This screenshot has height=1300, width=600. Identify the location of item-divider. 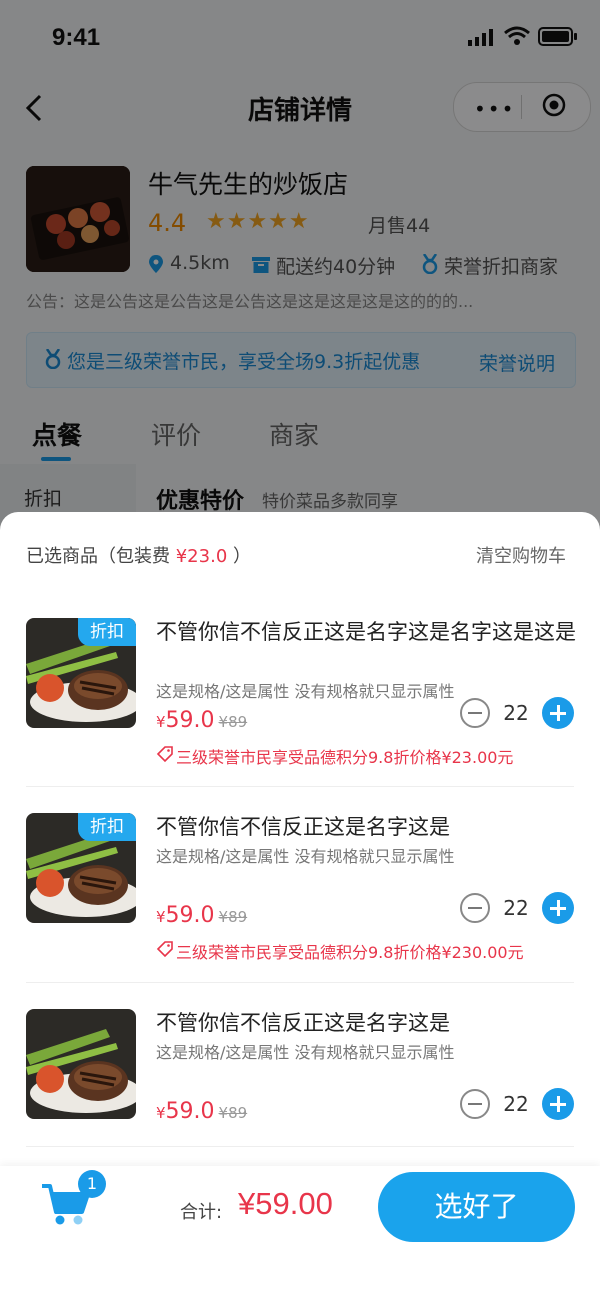
(300, 1146).